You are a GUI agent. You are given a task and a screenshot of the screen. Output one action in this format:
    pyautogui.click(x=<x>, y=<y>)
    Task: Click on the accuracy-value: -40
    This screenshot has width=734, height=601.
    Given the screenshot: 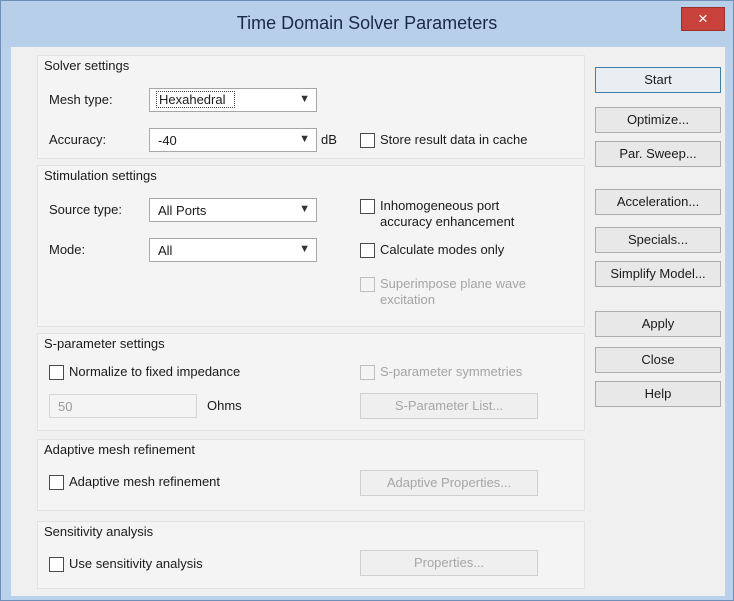 What is the action you would take?
    pyautogui.click(x=167, y=140)
    